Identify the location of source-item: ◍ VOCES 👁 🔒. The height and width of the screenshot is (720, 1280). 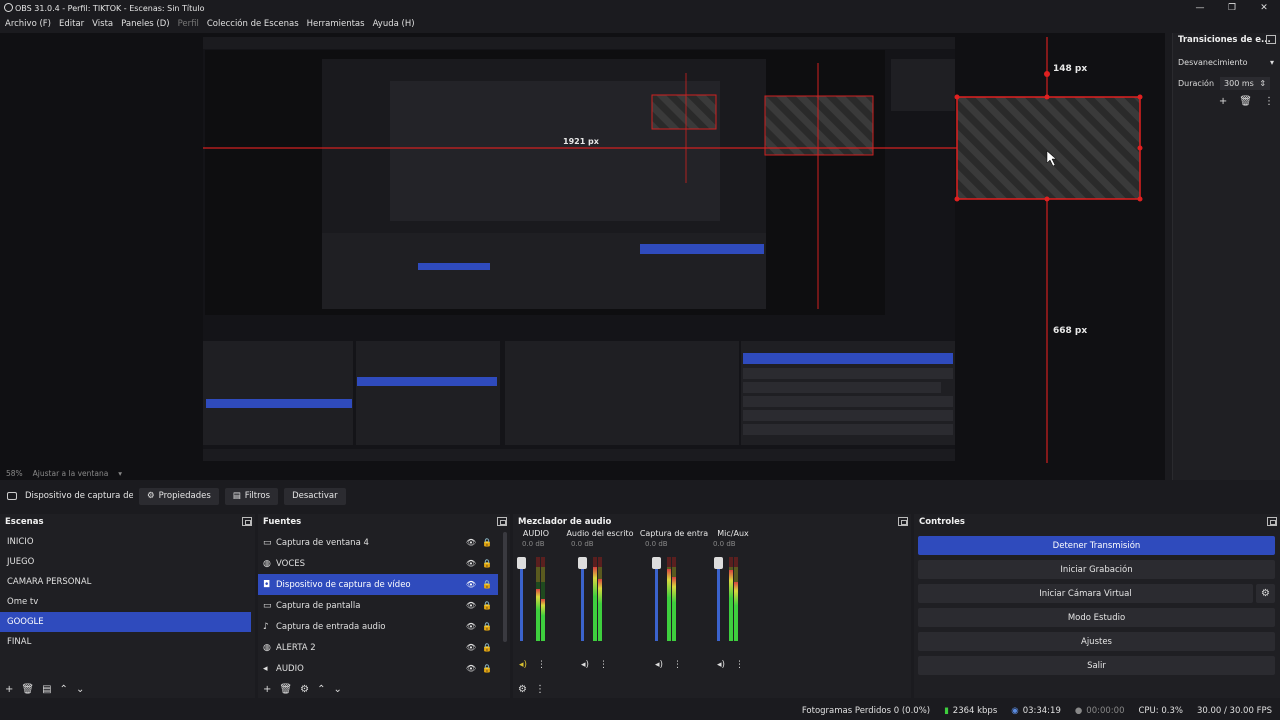
(378, 563).